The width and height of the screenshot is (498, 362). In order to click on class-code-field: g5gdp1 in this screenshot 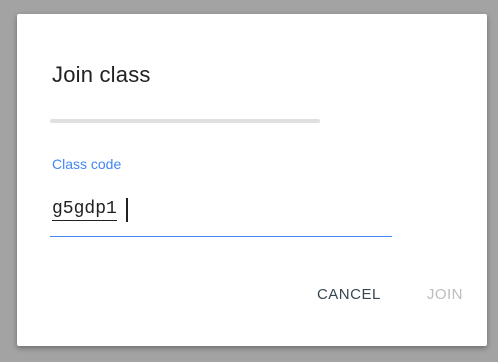, I will do `click(221, 214)`.